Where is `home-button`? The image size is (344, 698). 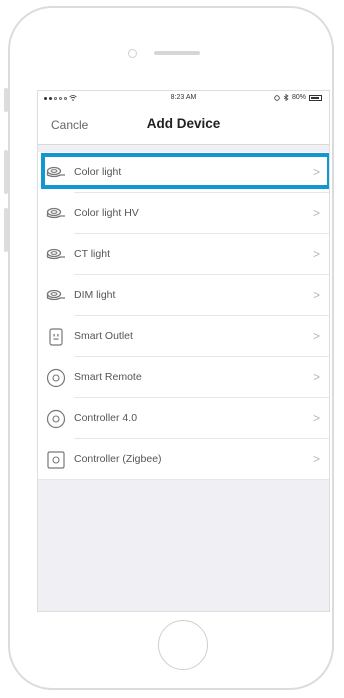 home-button is located at coordinates (183, 645).